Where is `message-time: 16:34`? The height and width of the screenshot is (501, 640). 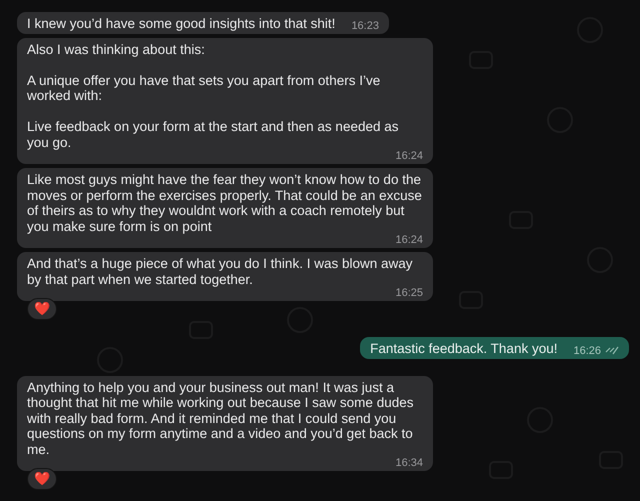 message-time: 16:34 is located at coordinates (409, 463).